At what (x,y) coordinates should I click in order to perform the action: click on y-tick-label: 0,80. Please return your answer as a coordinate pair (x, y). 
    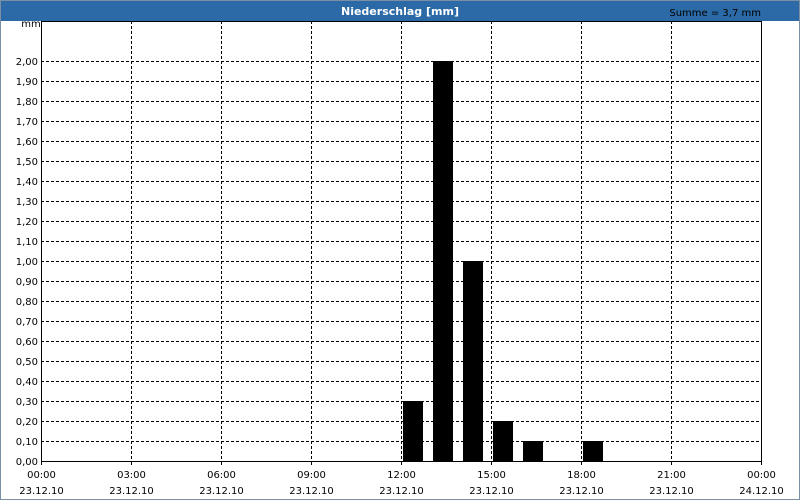
    Looking at the image, I should click on (27, 302).